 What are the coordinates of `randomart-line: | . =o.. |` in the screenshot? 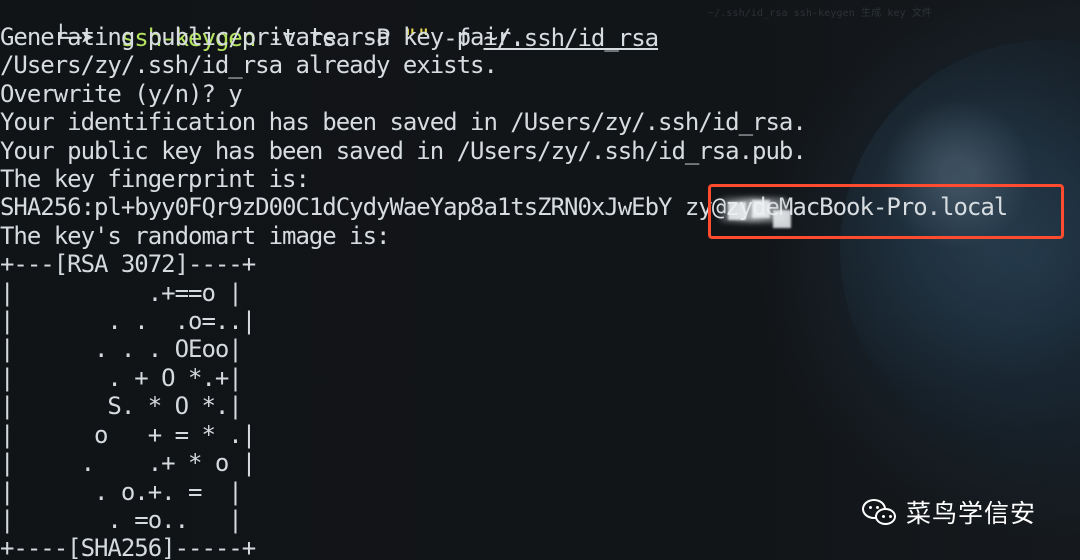 It's located at (121, 520).